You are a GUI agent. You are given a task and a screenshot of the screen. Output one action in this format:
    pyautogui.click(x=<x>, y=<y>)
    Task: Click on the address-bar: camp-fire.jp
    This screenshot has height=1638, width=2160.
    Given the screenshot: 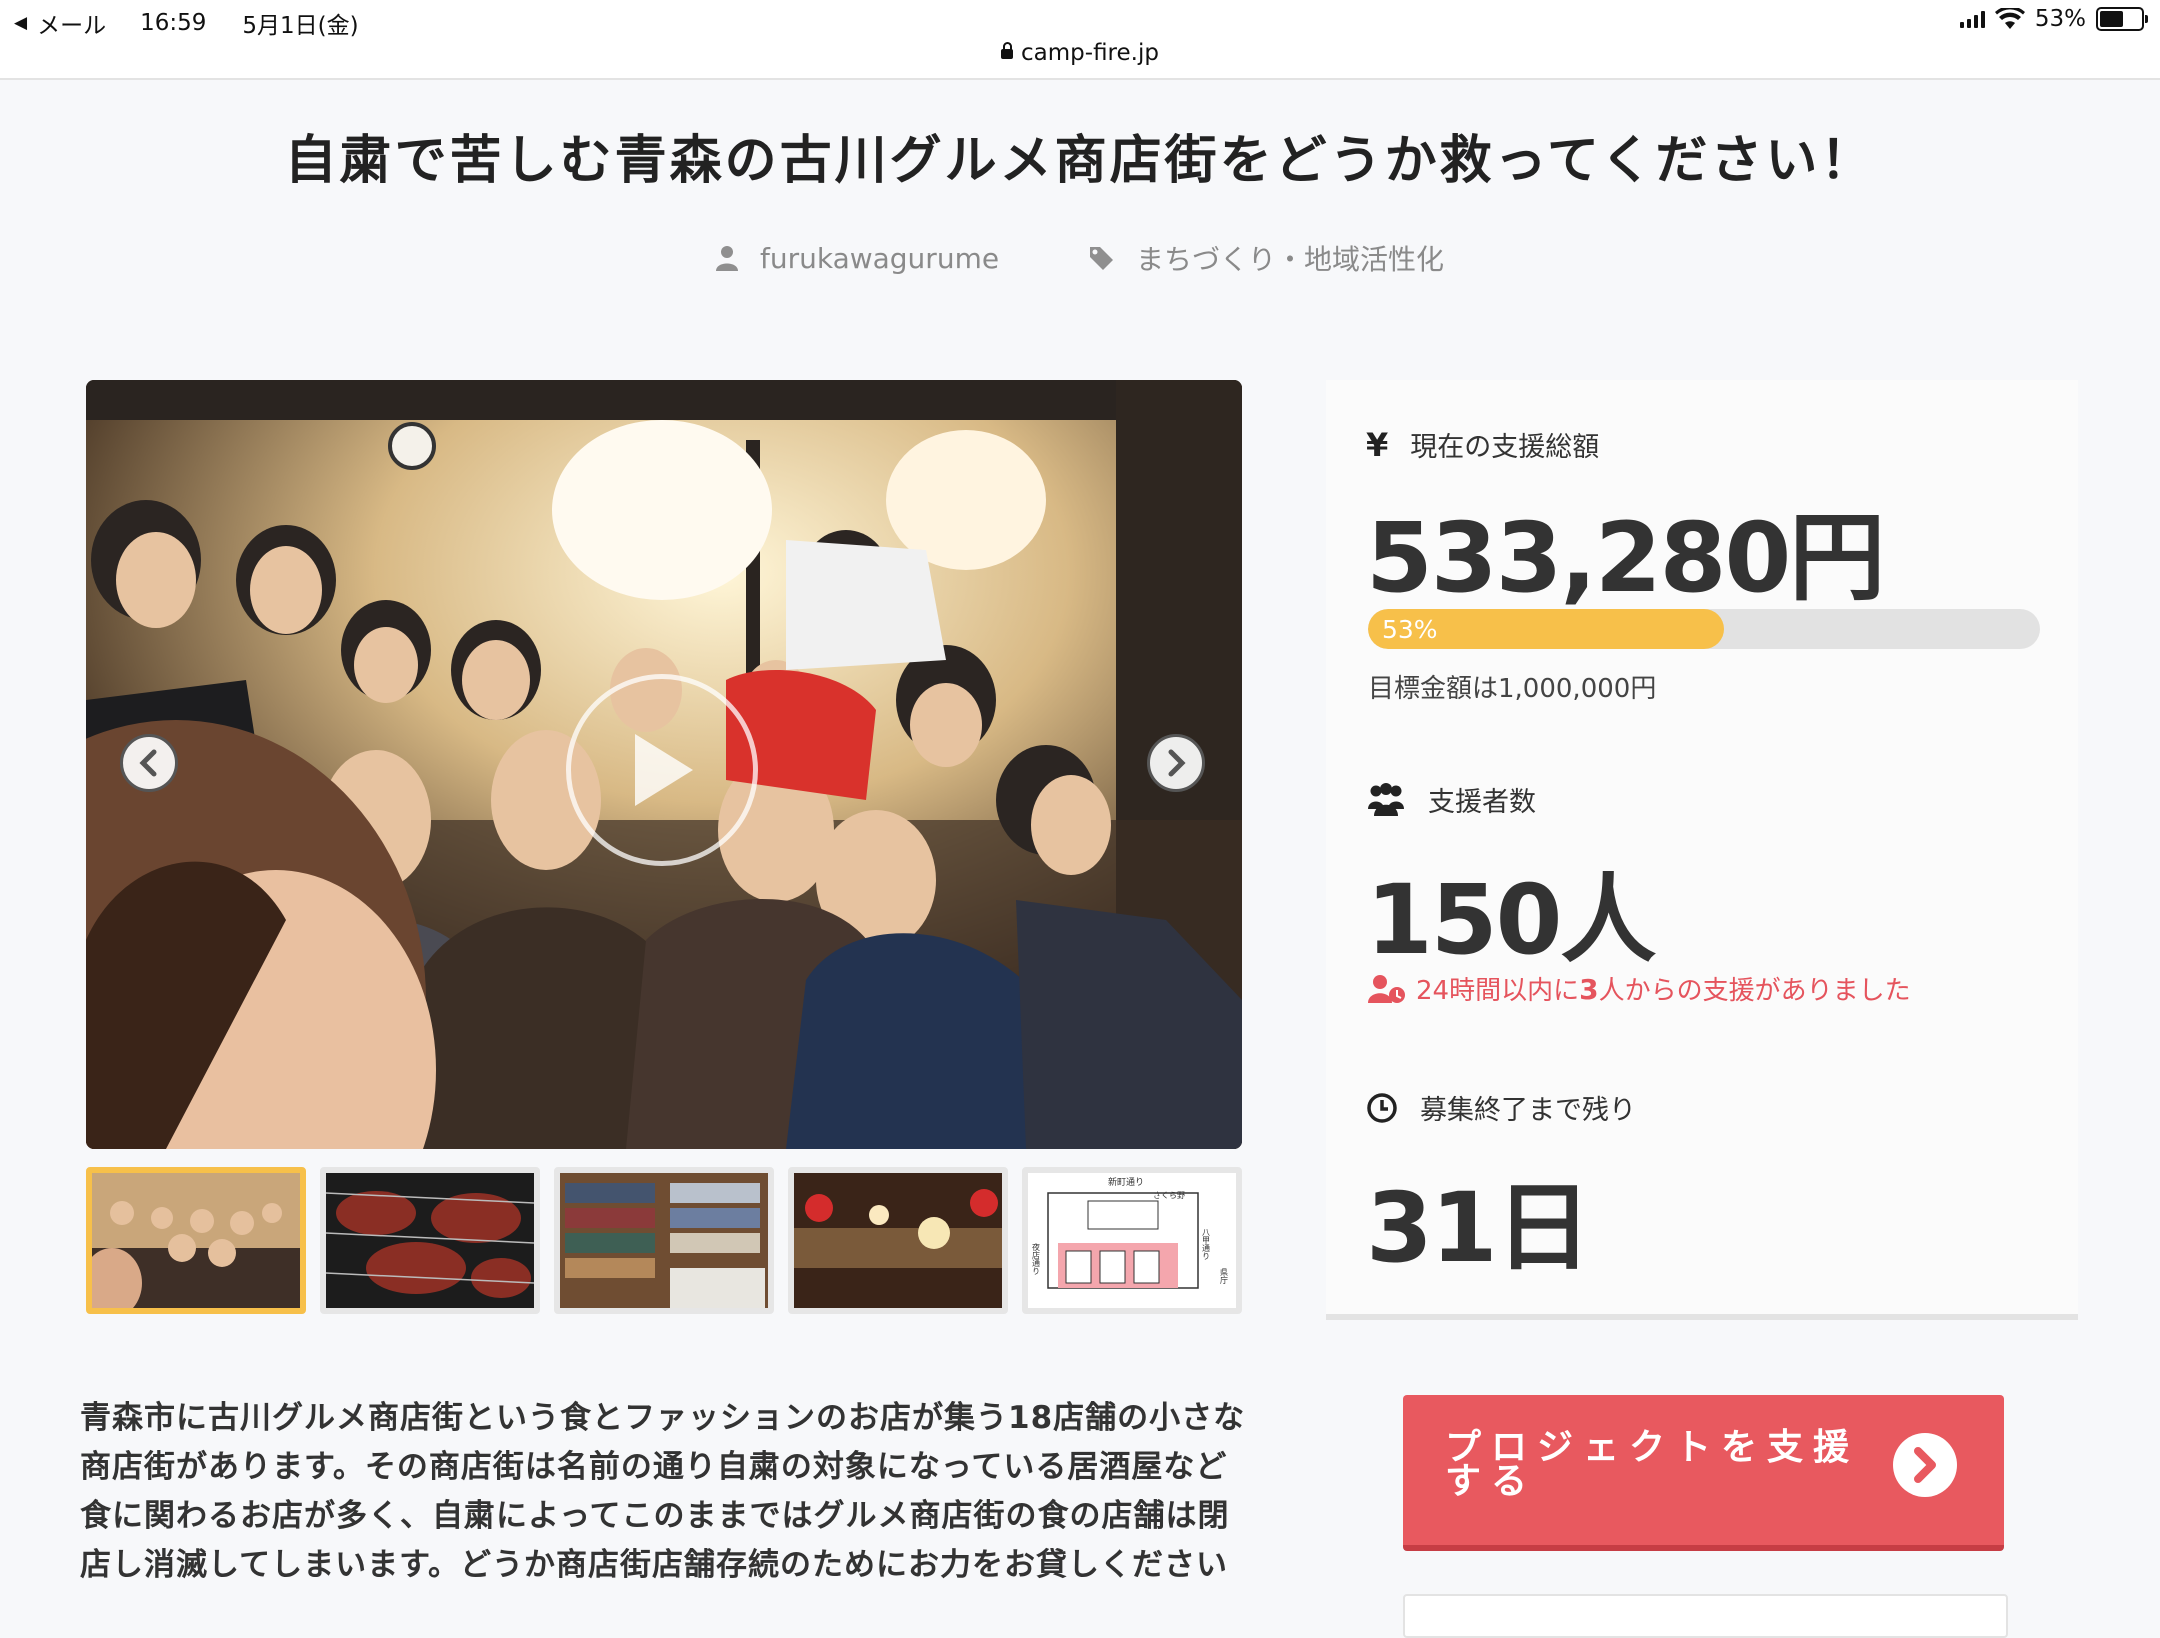 What is the action you would take?
    pyautogui.click(x=1080, y=53)
    